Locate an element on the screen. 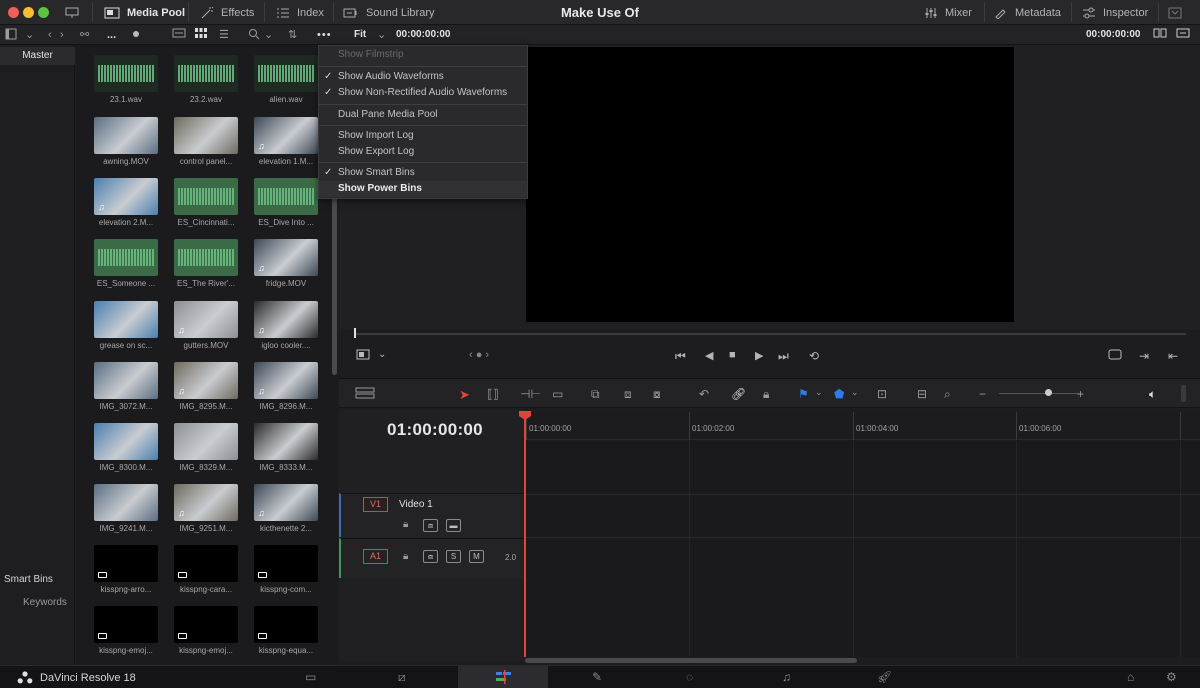  zoom-slider is located at coordinates (1039, 393).